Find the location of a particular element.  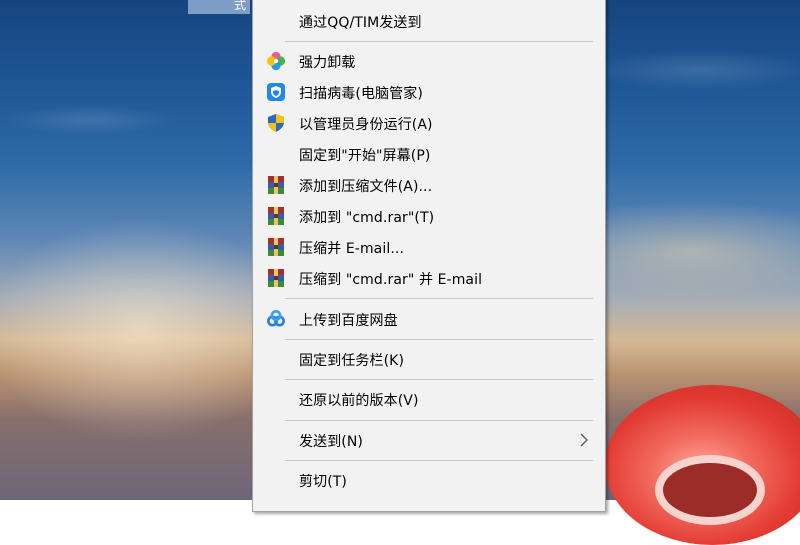

menu-item-pin-to-taskbar: 固定到任务栏(K) is located at coordinates (429, 359).